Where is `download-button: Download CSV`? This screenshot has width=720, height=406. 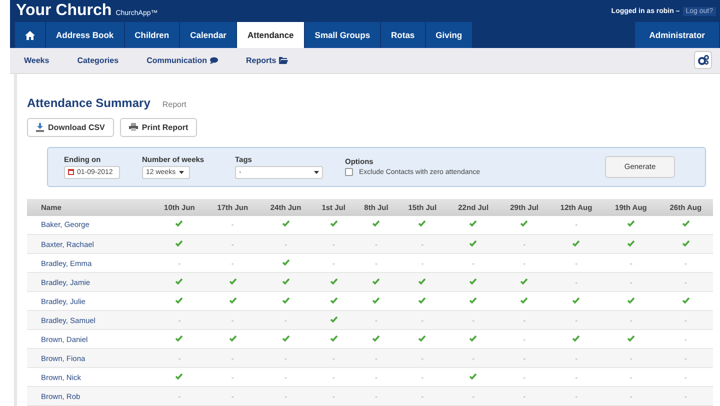
download-button: Download CSV is located at coordinates (70, 127).